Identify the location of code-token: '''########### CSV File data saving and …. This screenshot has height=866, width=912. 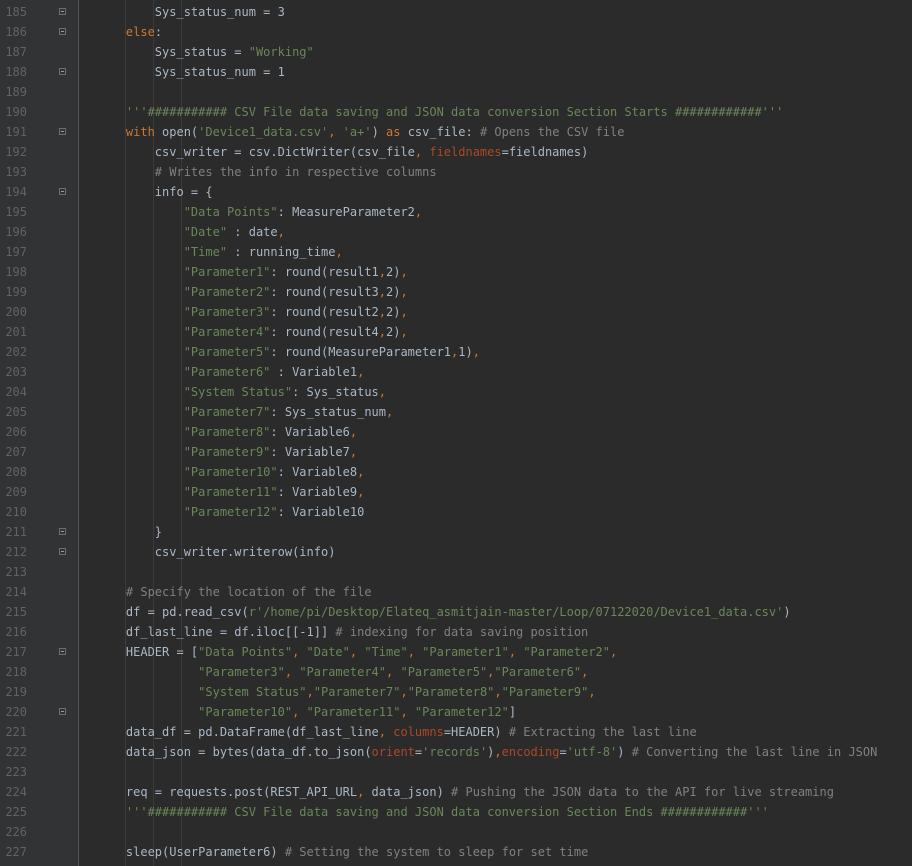
(447, 812).